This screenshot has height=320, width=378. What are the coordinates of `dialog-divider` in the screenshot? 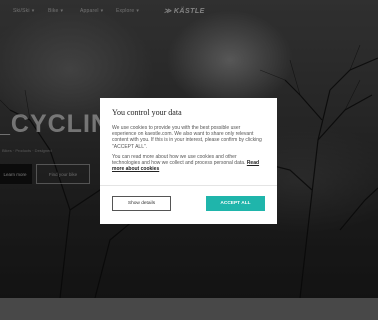 It's located at (188, 185).